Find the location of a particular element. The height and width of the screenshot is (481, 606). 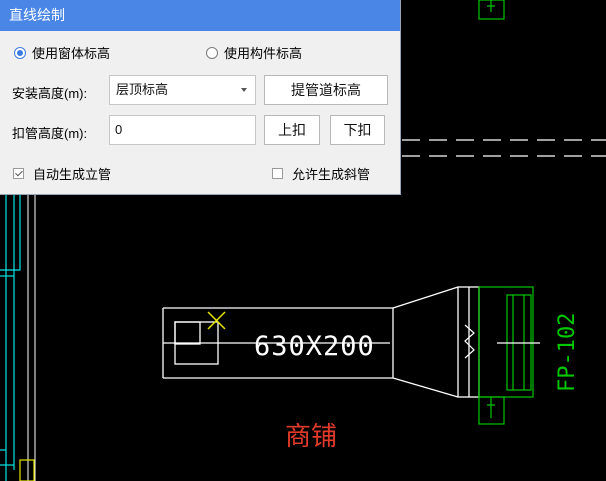

allow-slope-checkbox: 允许生成斜管 is located at coordinates (321, 173).